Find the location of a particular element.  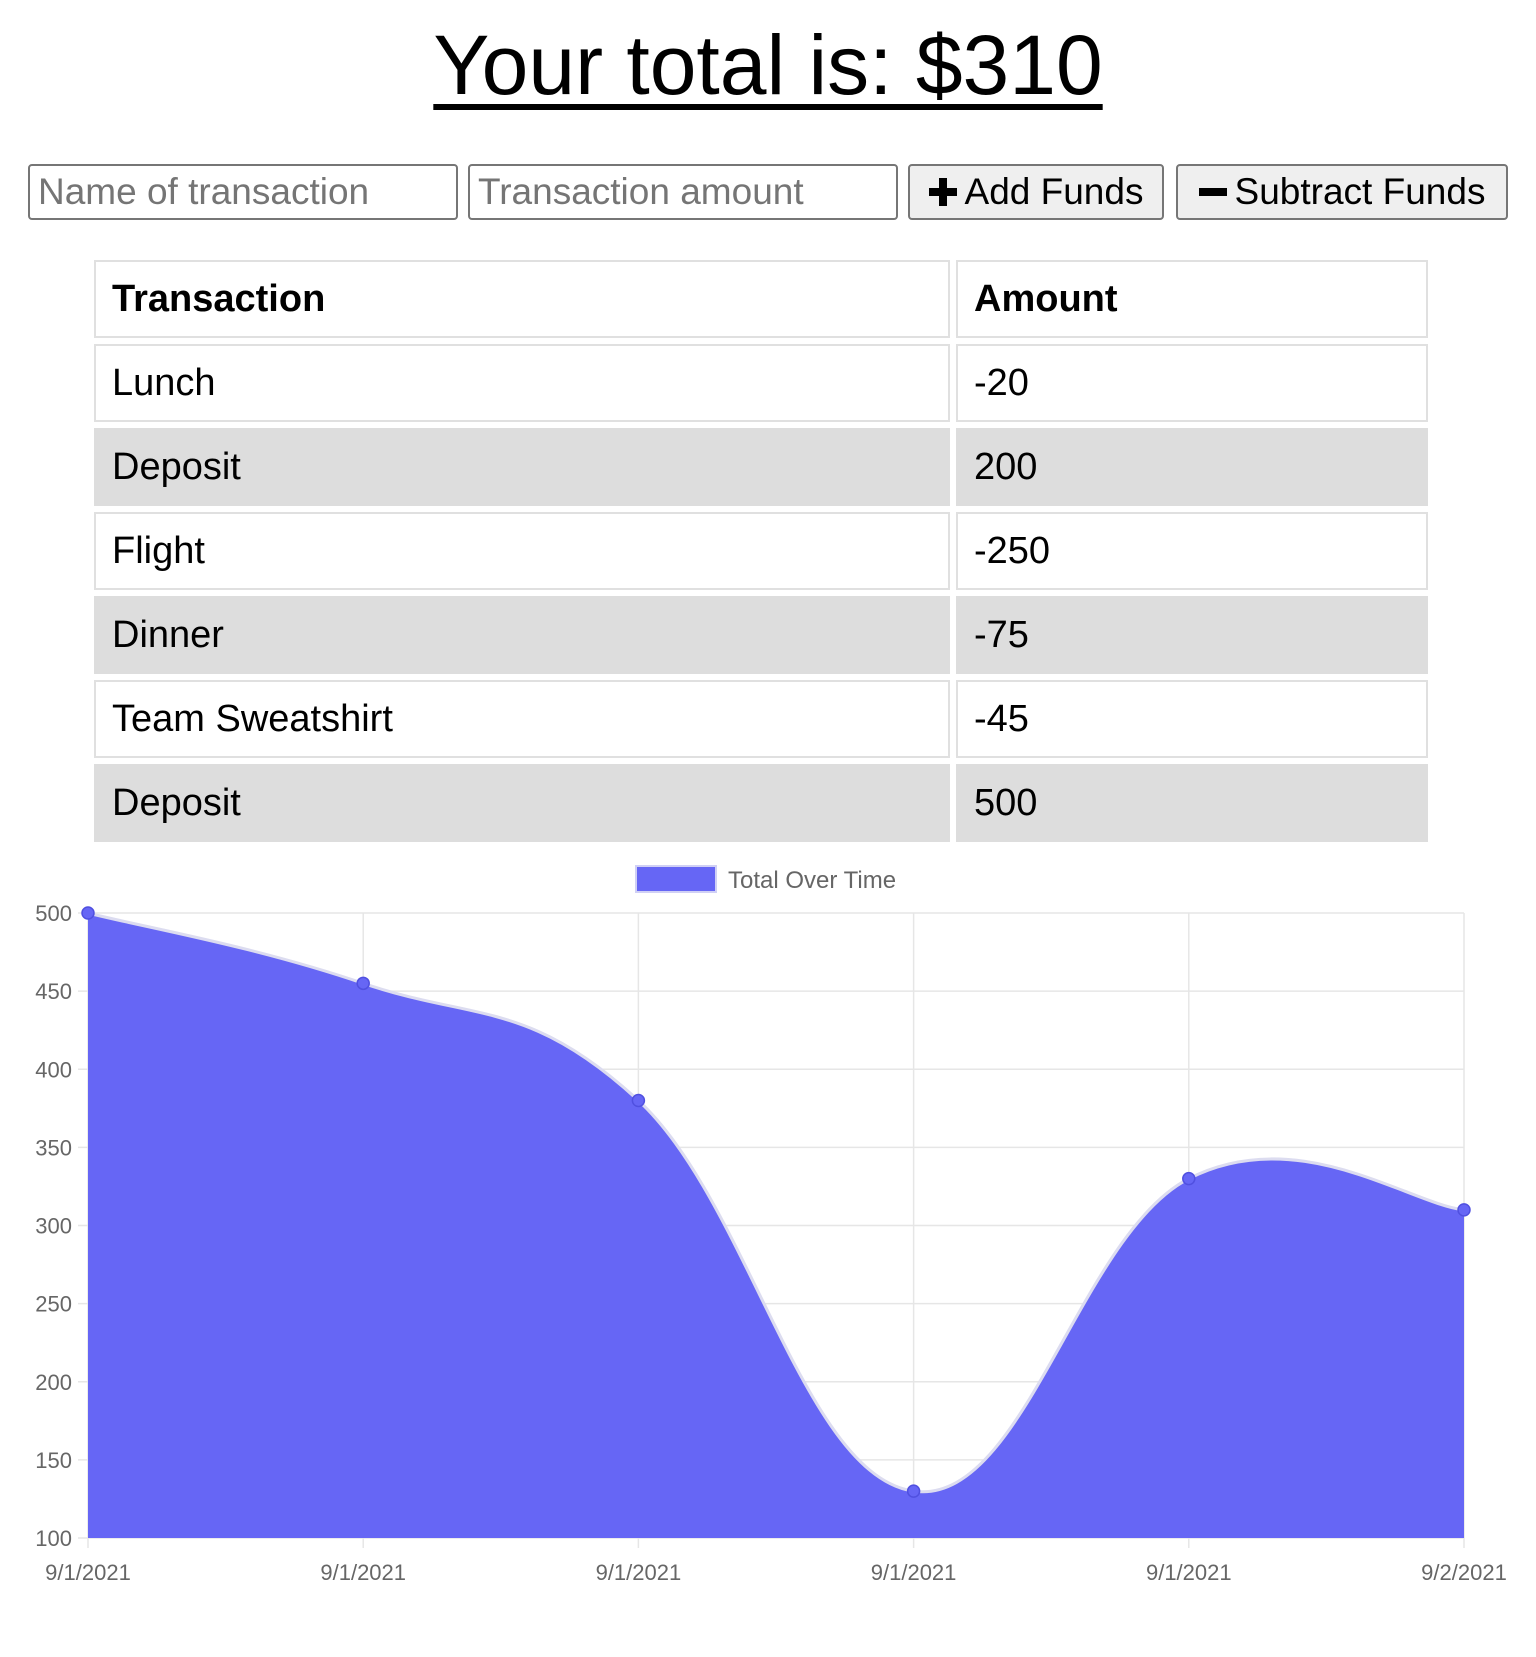

plus-icon is located at coordinates (942, 192).